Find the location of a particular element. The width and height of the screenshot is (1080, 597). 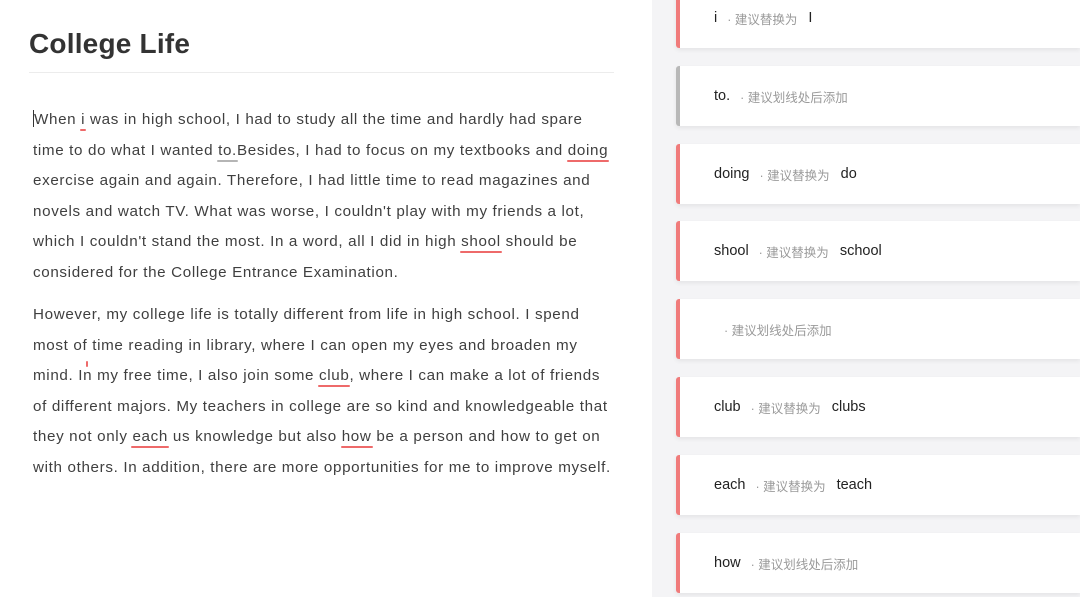

title-divider is located at coordinates (321, 72).